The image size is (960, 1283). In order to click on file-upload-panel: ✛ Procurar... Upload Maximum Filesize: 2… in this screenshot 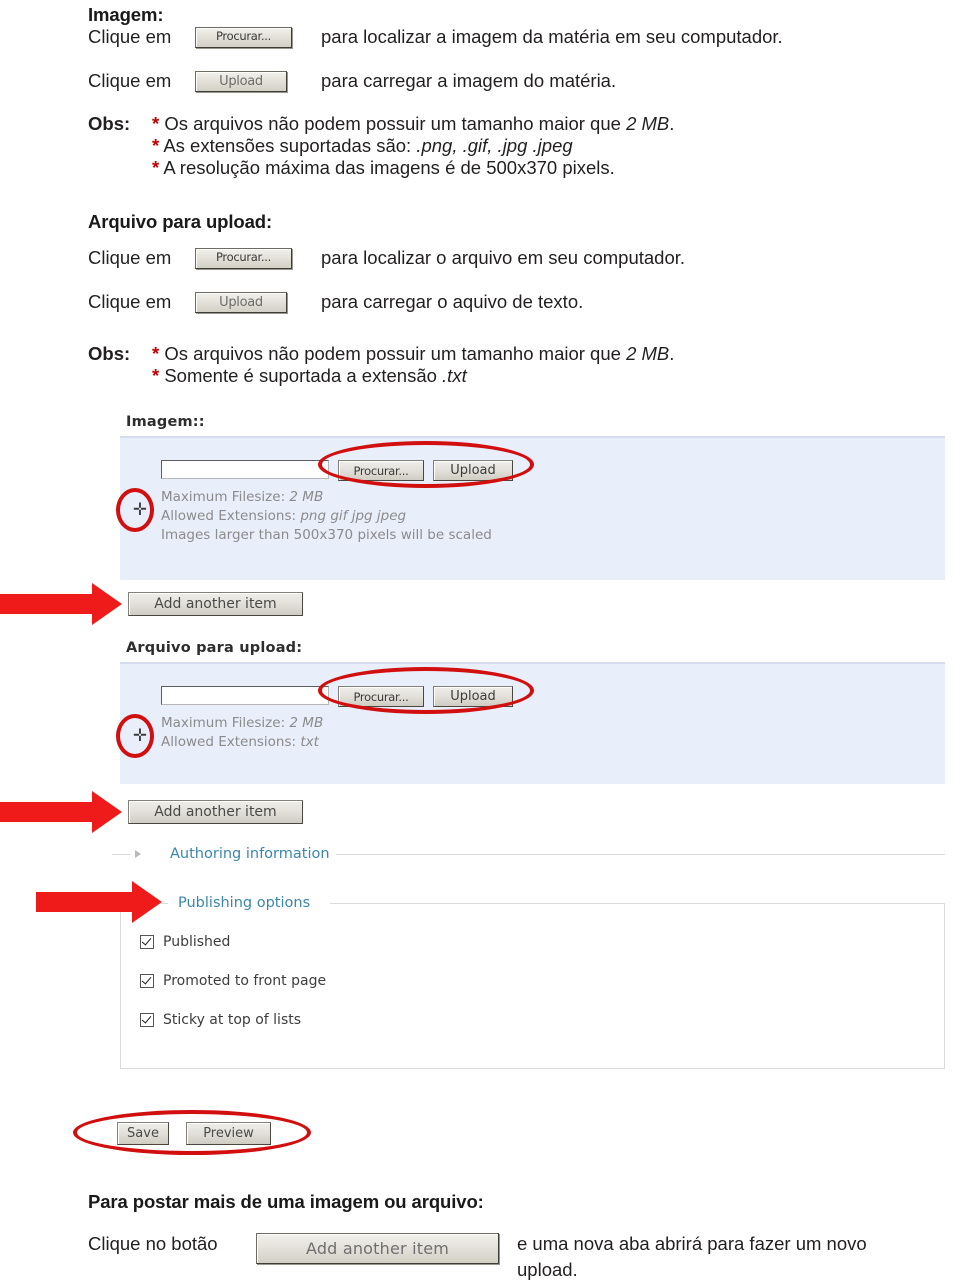, I will do `click(532, 723)`.